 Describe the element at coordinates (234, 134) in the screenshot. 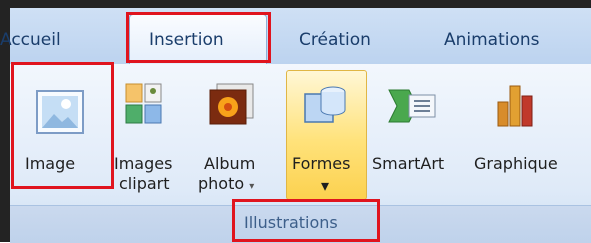

I see `album-photo-button: Album photo ▾` at that location.